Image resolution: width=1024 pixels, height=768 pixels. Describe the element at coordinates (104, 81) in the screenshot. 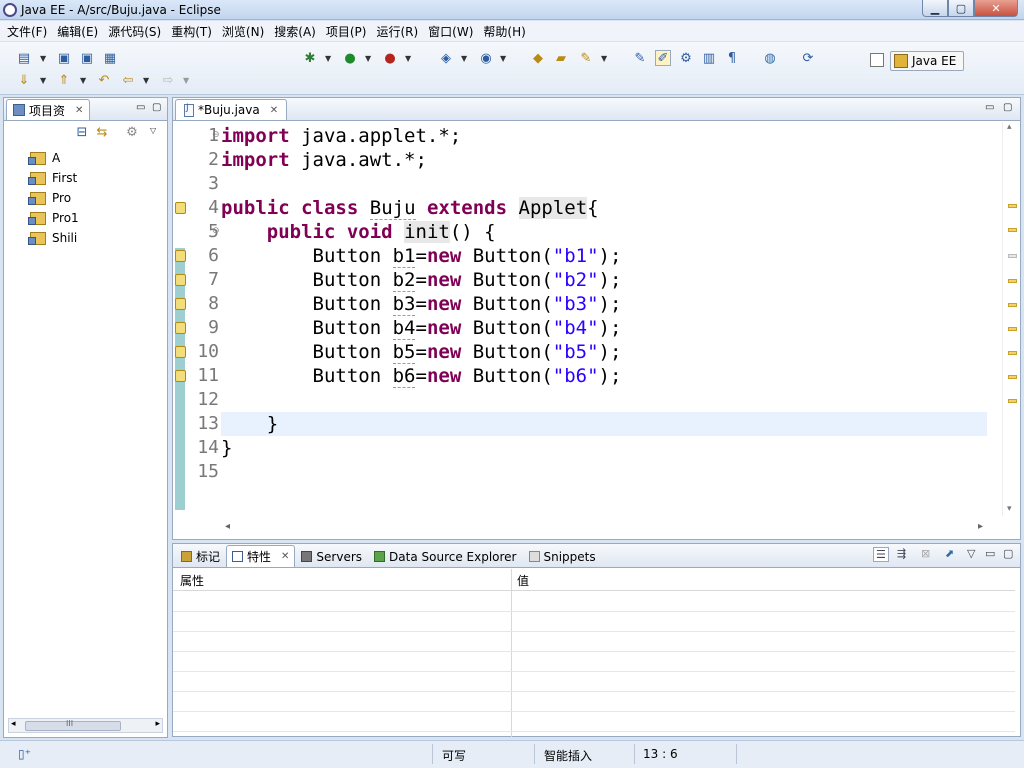

I see `last-edit-icon: ↶` at that location.